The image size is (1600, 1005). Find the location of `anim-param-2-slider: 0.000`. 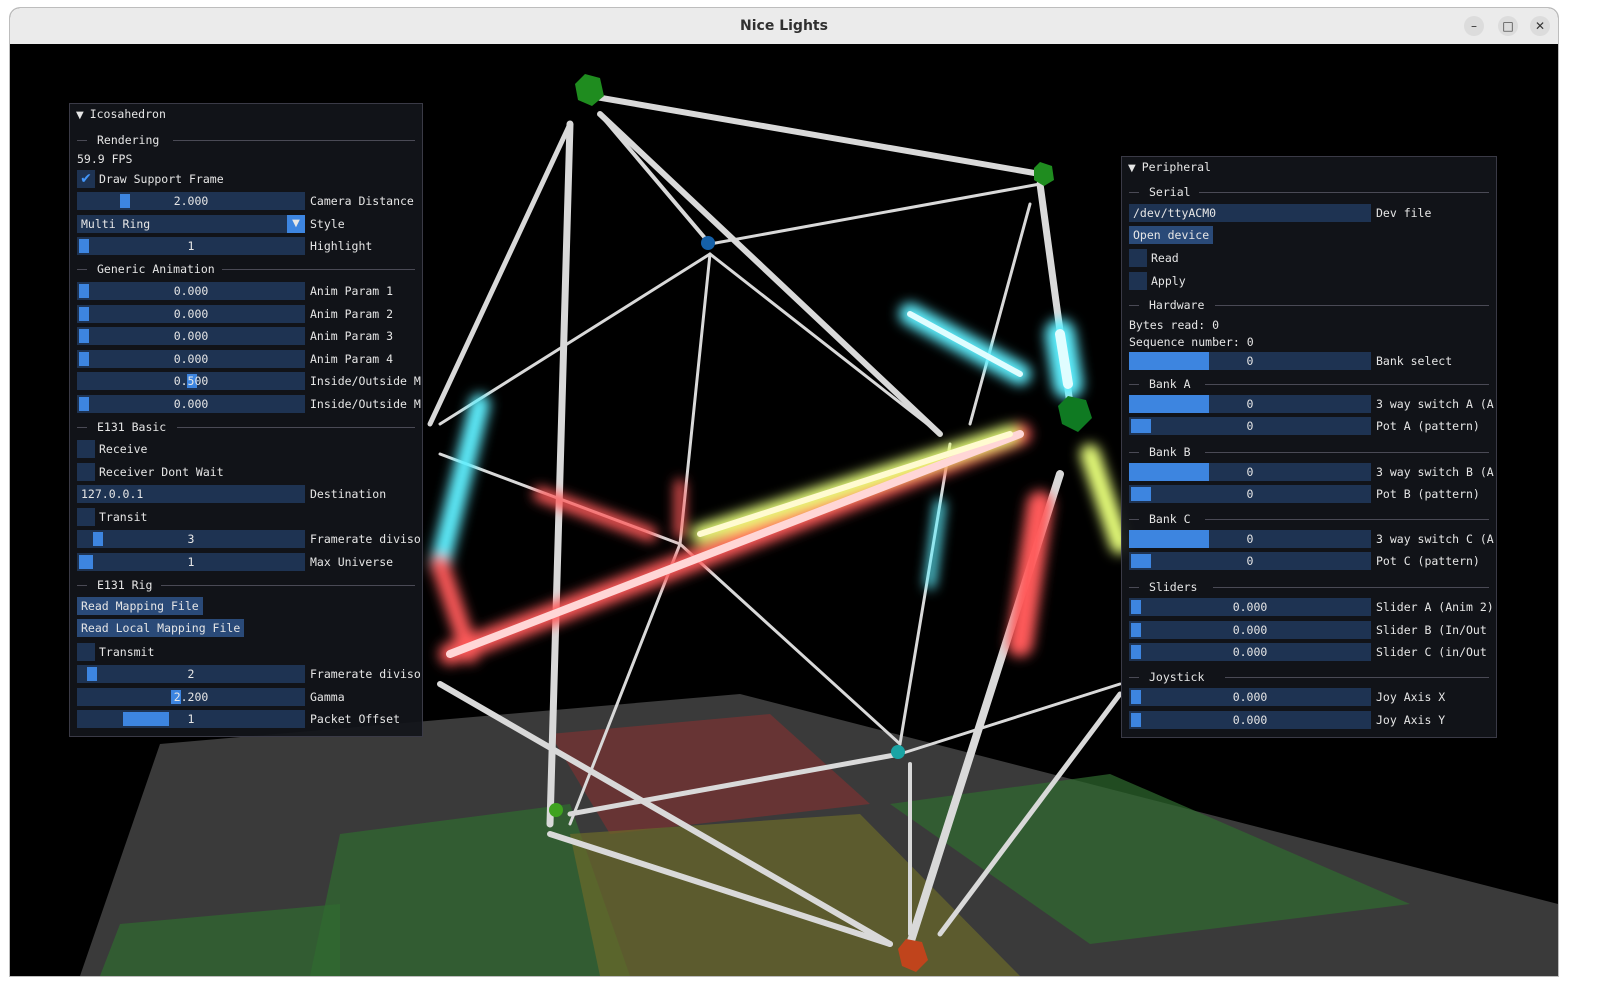

anim-param-2-slider: 0.000 is located at coordinates (191, 313).